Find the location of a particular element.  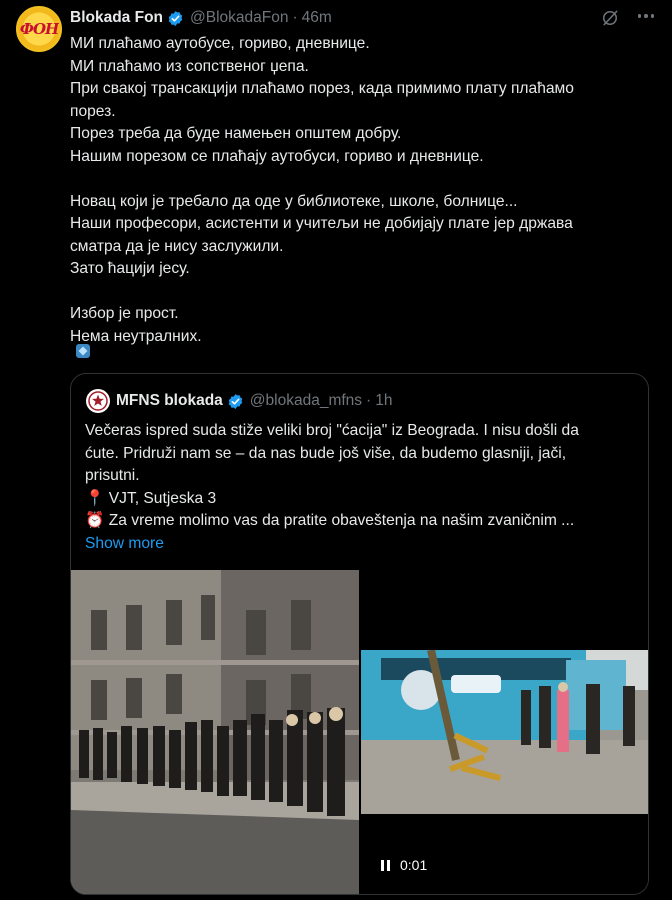

quoted-avatar is located at coordinates (98, 401).